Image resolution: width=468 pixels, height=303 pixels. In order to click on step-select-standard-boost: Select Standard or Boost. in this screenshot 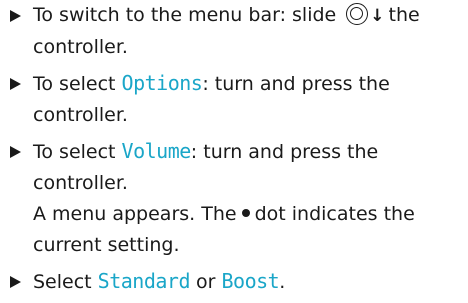, I will do `click(236, 282)`.